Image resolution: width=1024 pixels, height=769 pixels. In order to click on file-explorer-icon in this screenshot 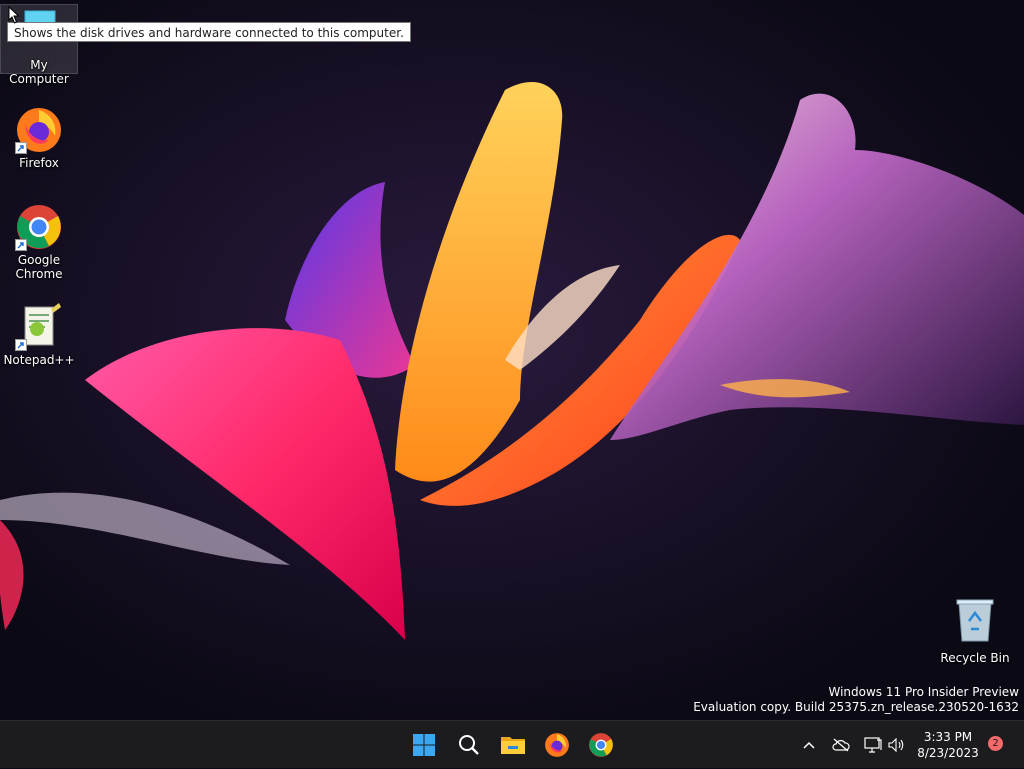, I will do `click(513, 745)`.